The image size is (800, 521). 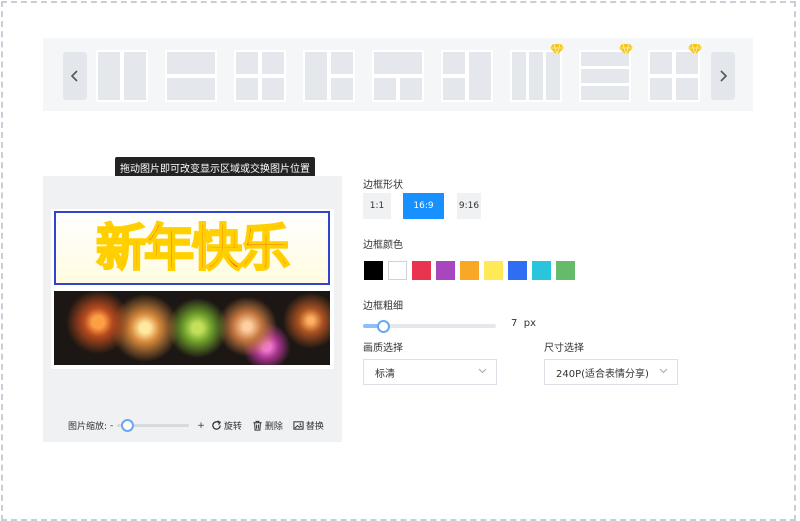 I want to click on border-width-slider-thumb, so click(x=383, y=326).